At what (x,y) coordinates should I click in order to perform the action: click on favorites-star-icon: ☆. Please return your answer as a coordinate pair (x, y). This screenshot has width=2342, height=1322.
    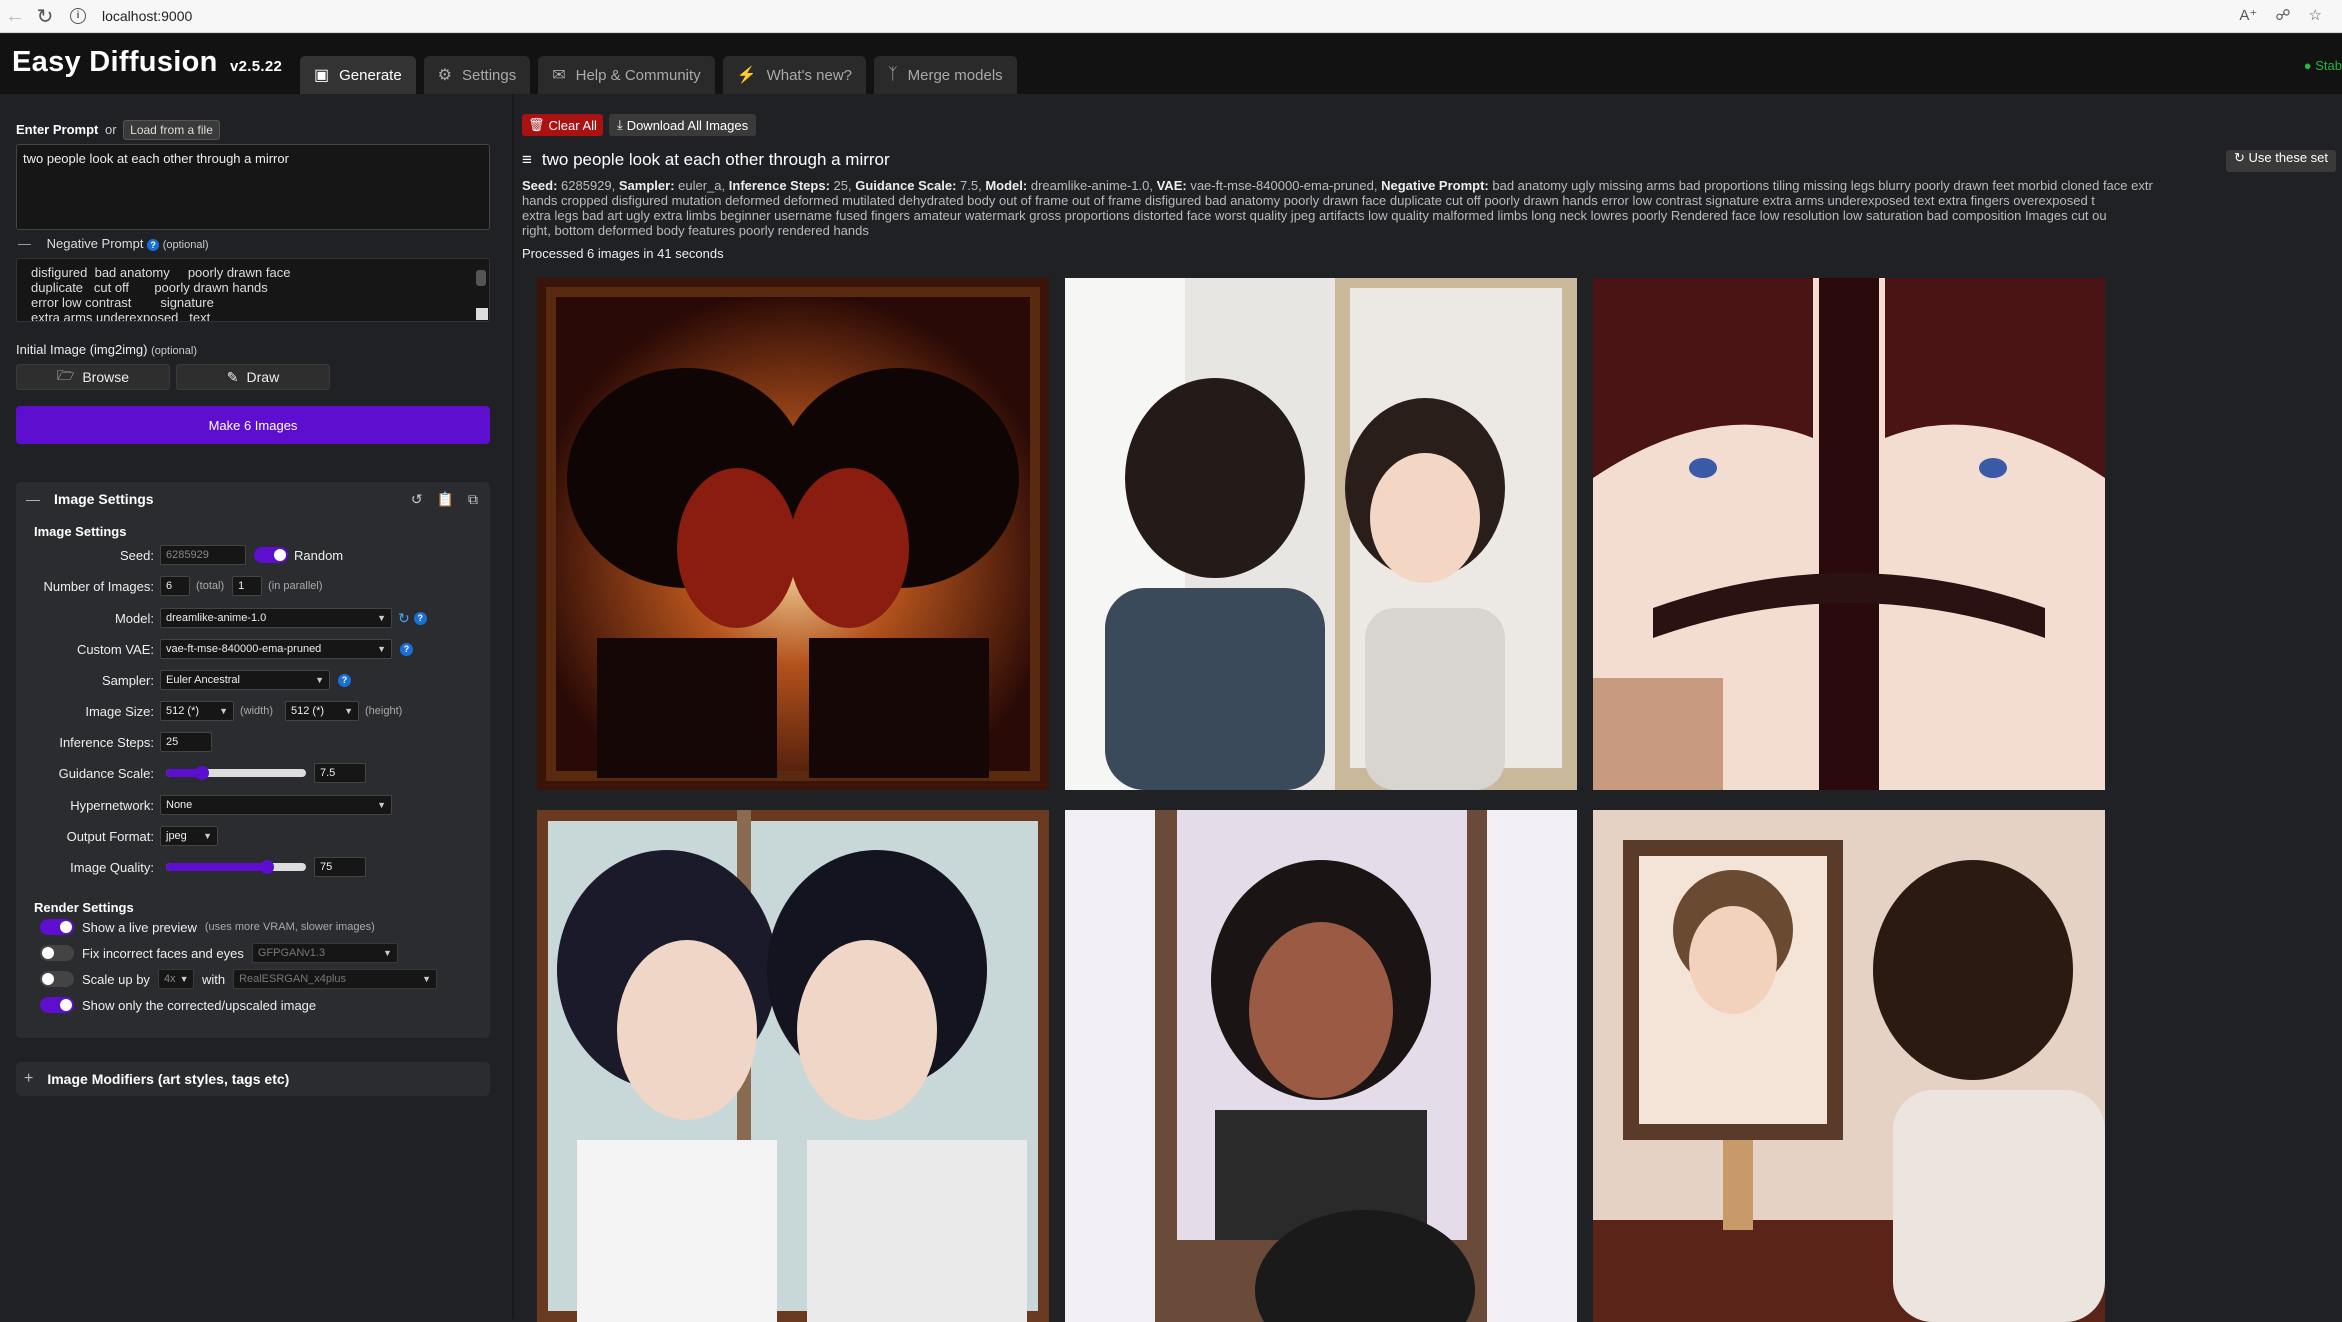
    Looking at the image, I should click on (2315, 15).